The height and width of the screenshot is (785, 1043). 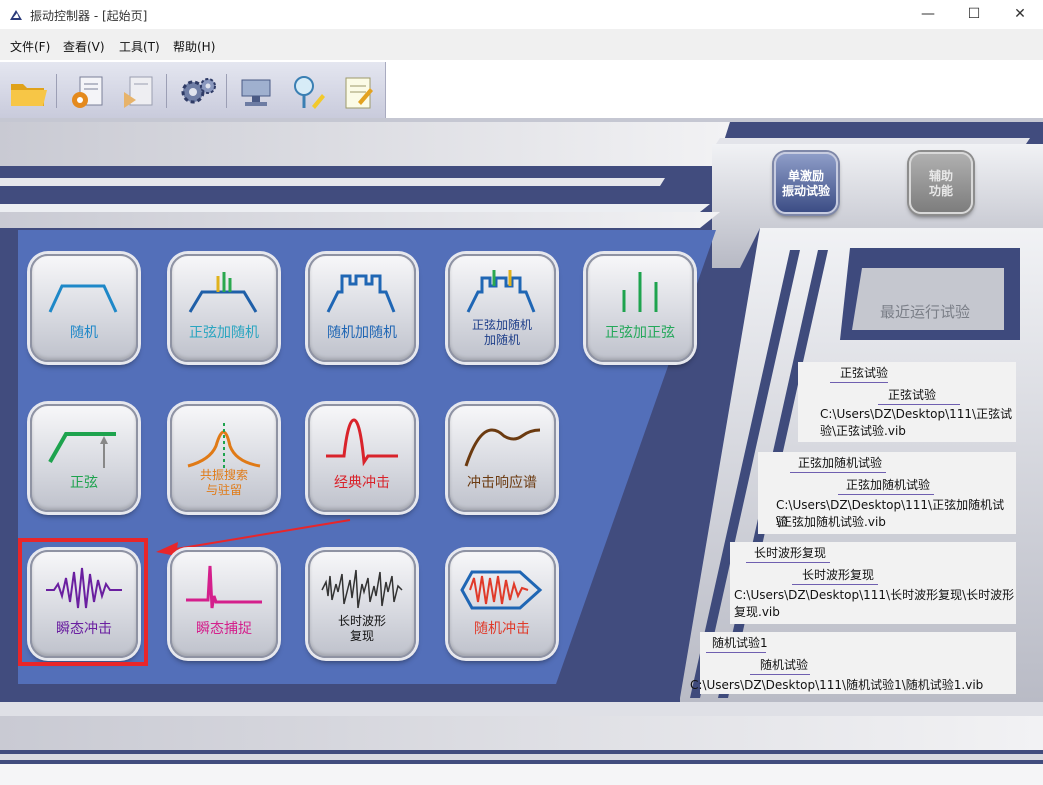 I want to click on random-shock-icon, so click(x=501, y=590).